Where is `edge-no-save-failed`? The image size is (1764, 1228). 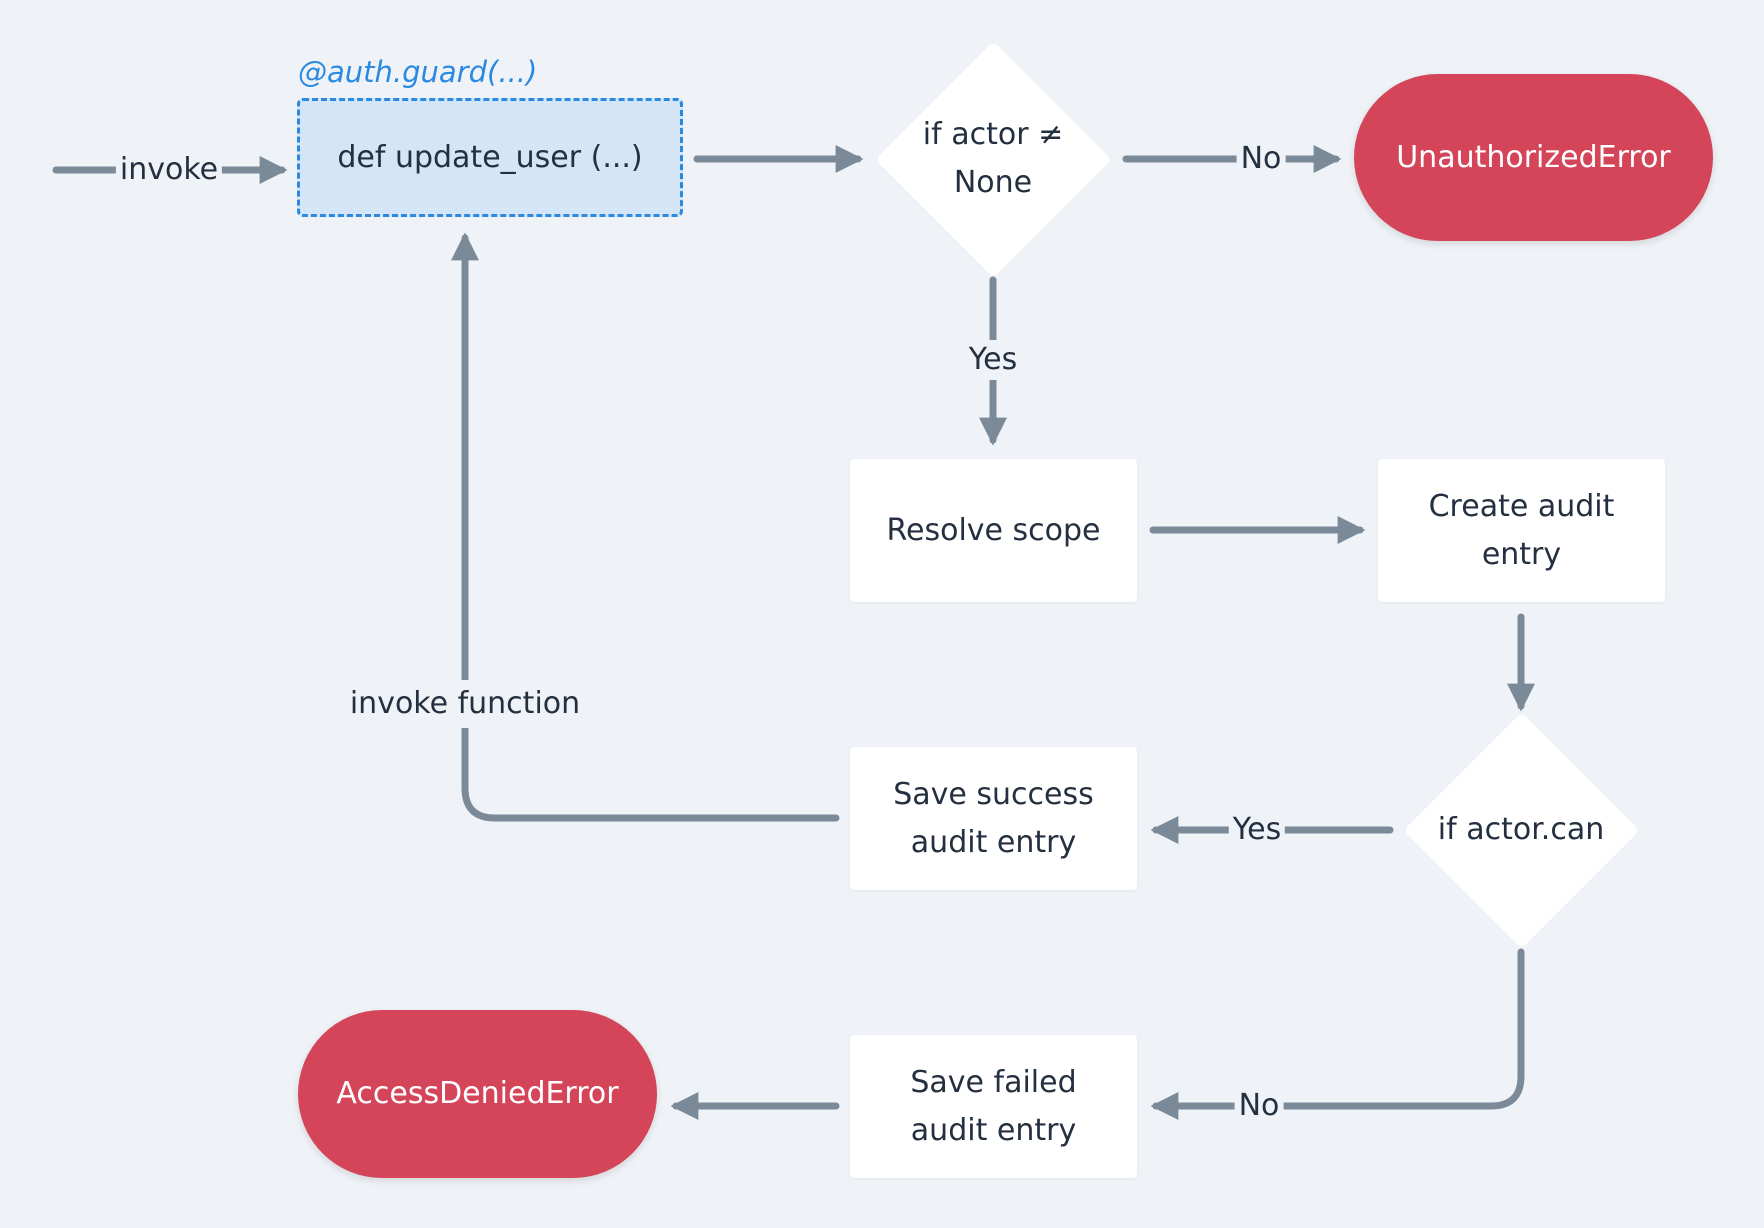 edge-no-save-failed is located at coordinates (1337, 1034).